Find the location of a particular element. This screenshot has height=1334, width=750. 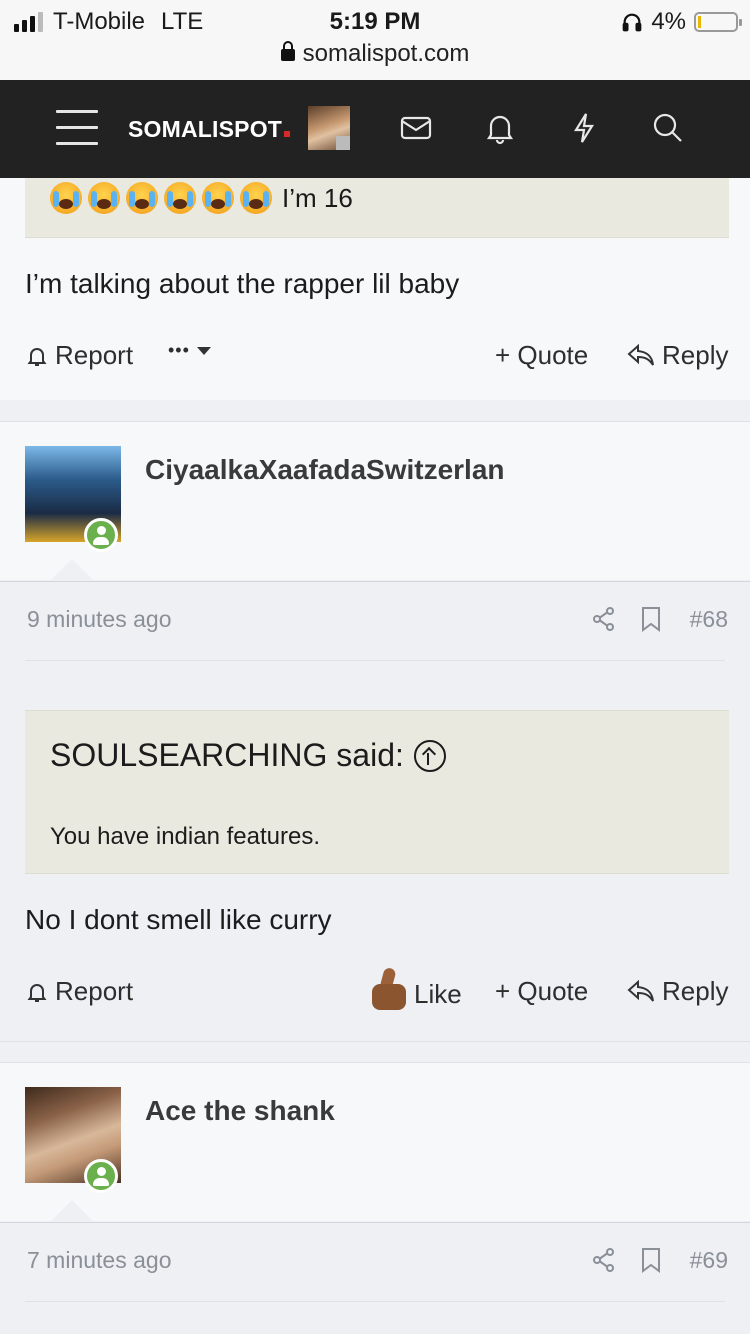

battery-info: 4% is located at coordinates (681, 22).